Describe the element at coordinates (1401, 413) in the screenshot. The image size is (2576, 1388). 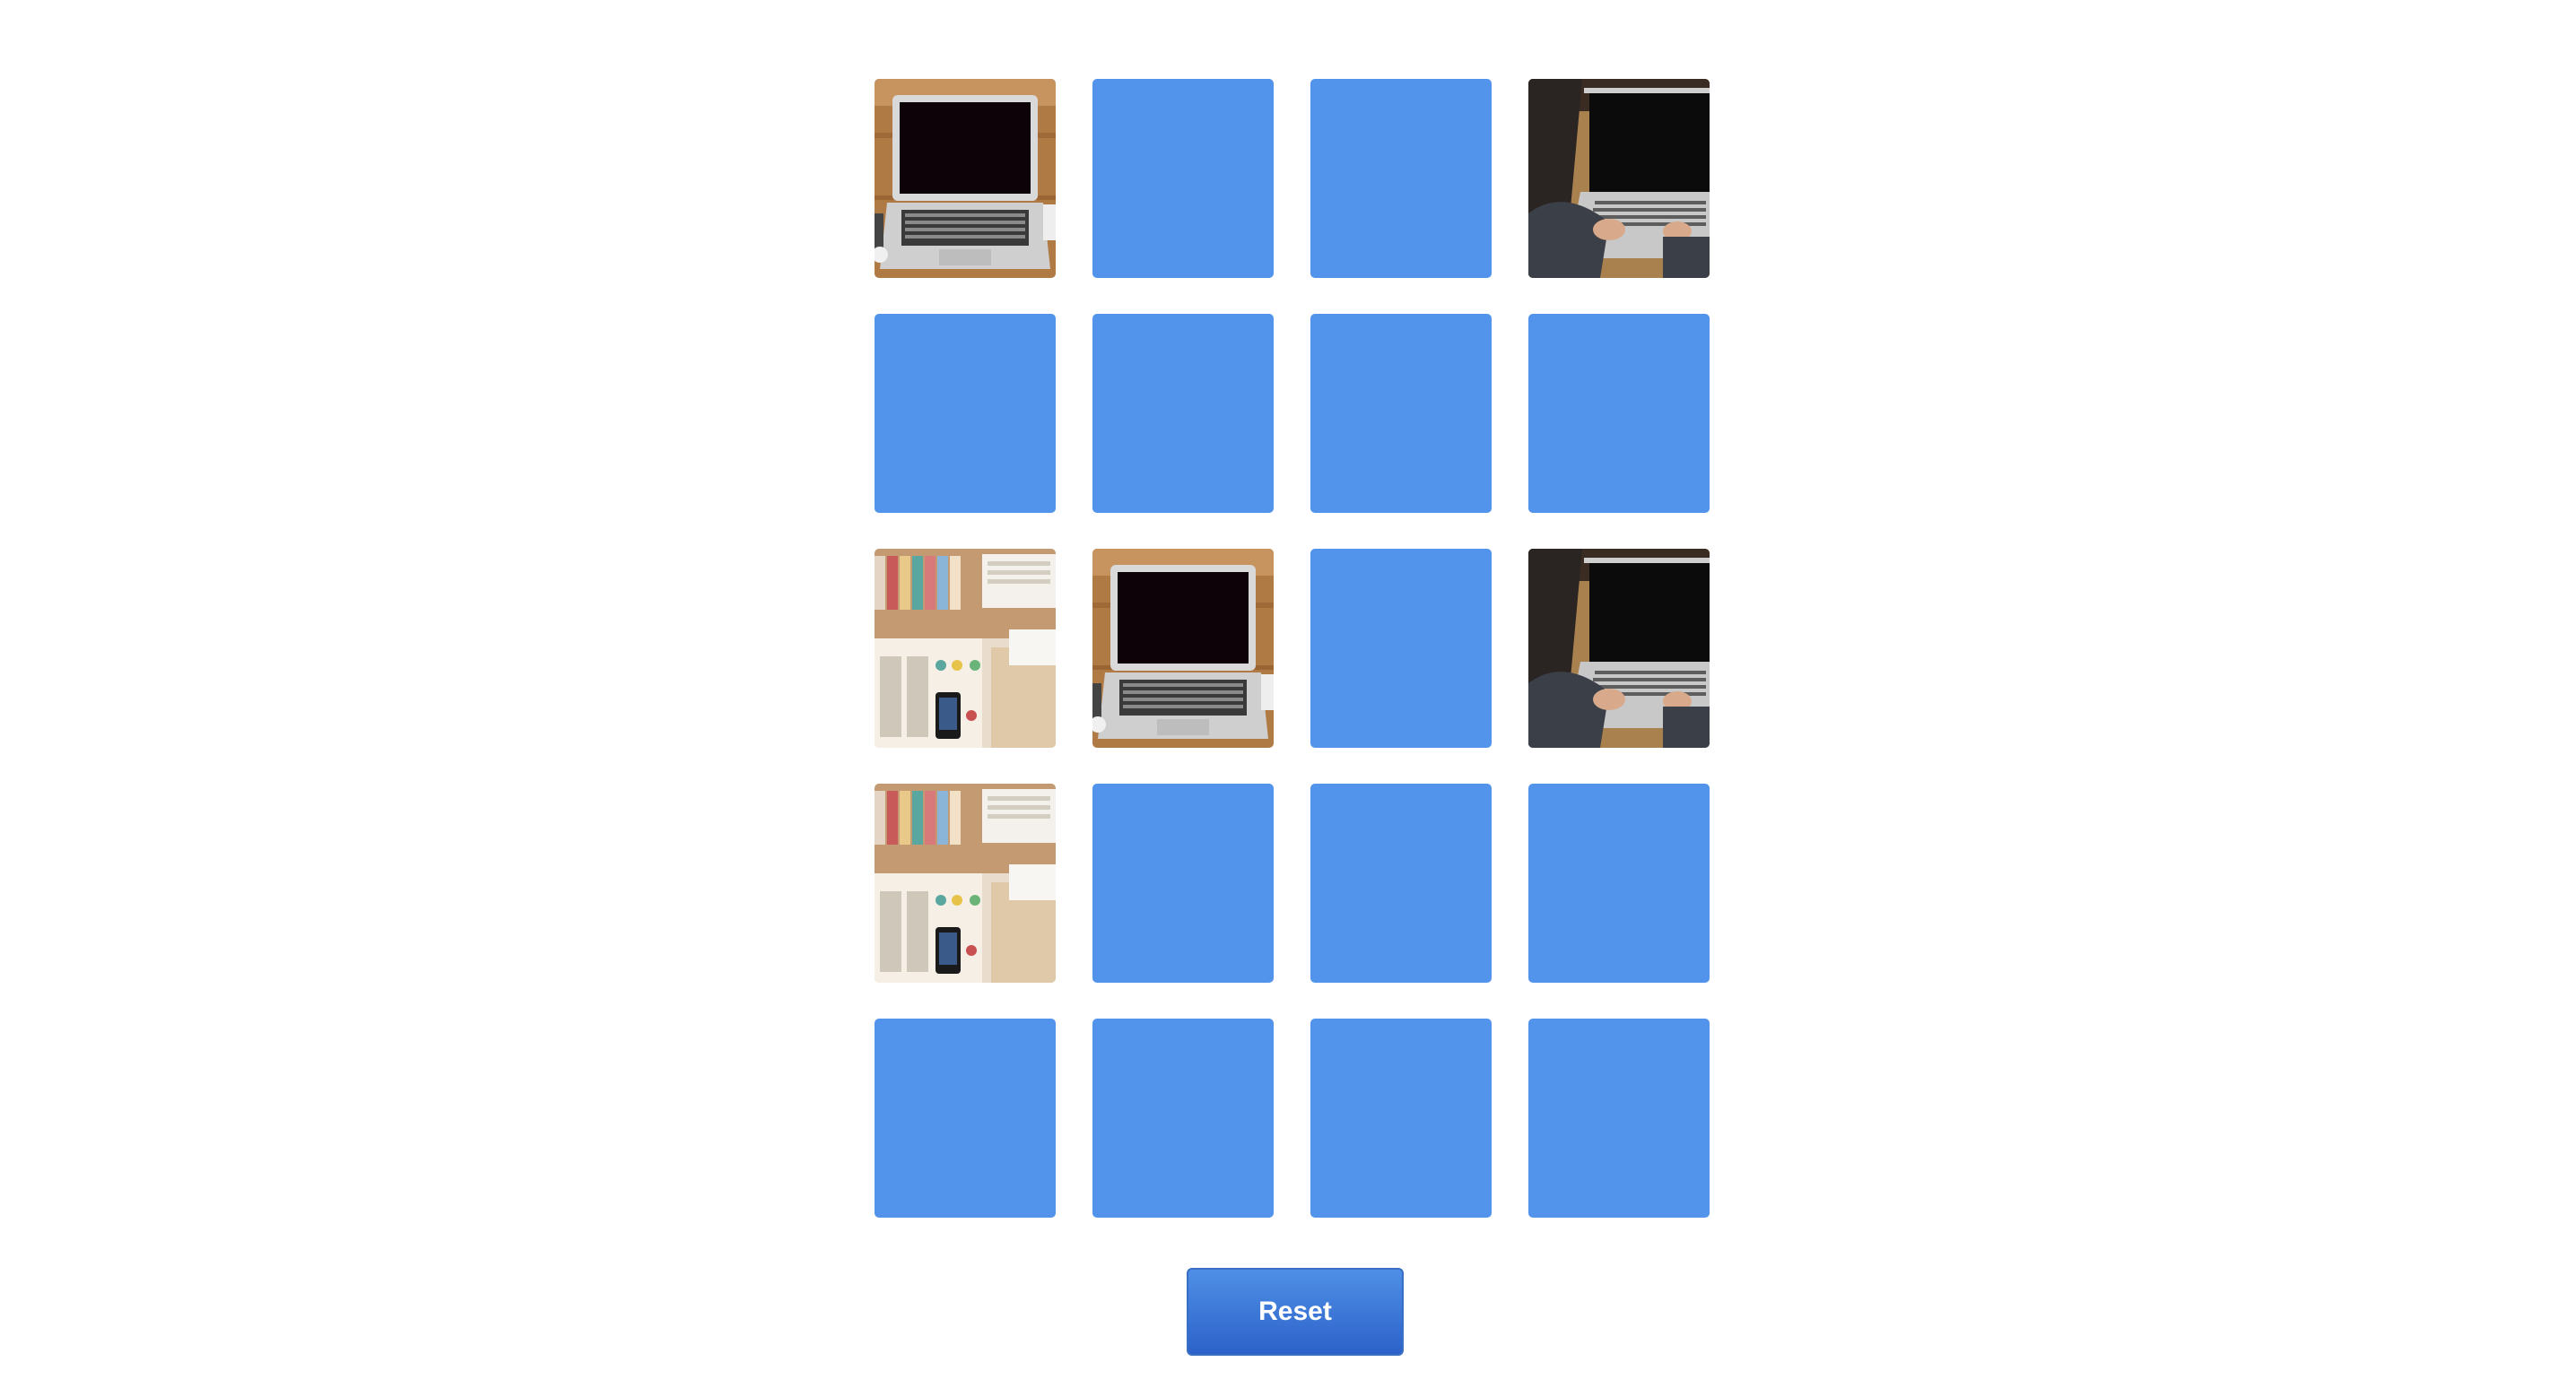
I see `card-r2-c3` at that location.